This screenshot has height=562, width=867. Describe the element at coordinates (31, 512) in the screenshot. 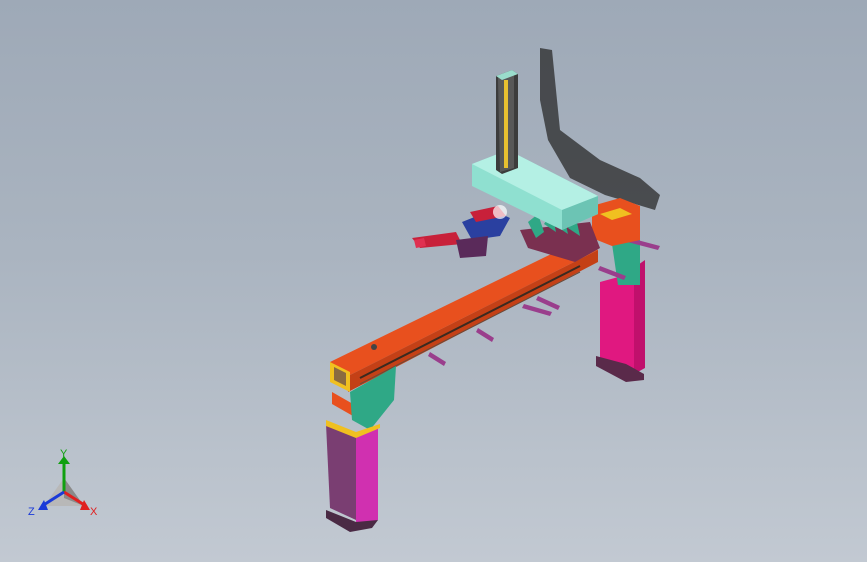

I see `z-axis-label: Z` at that location.